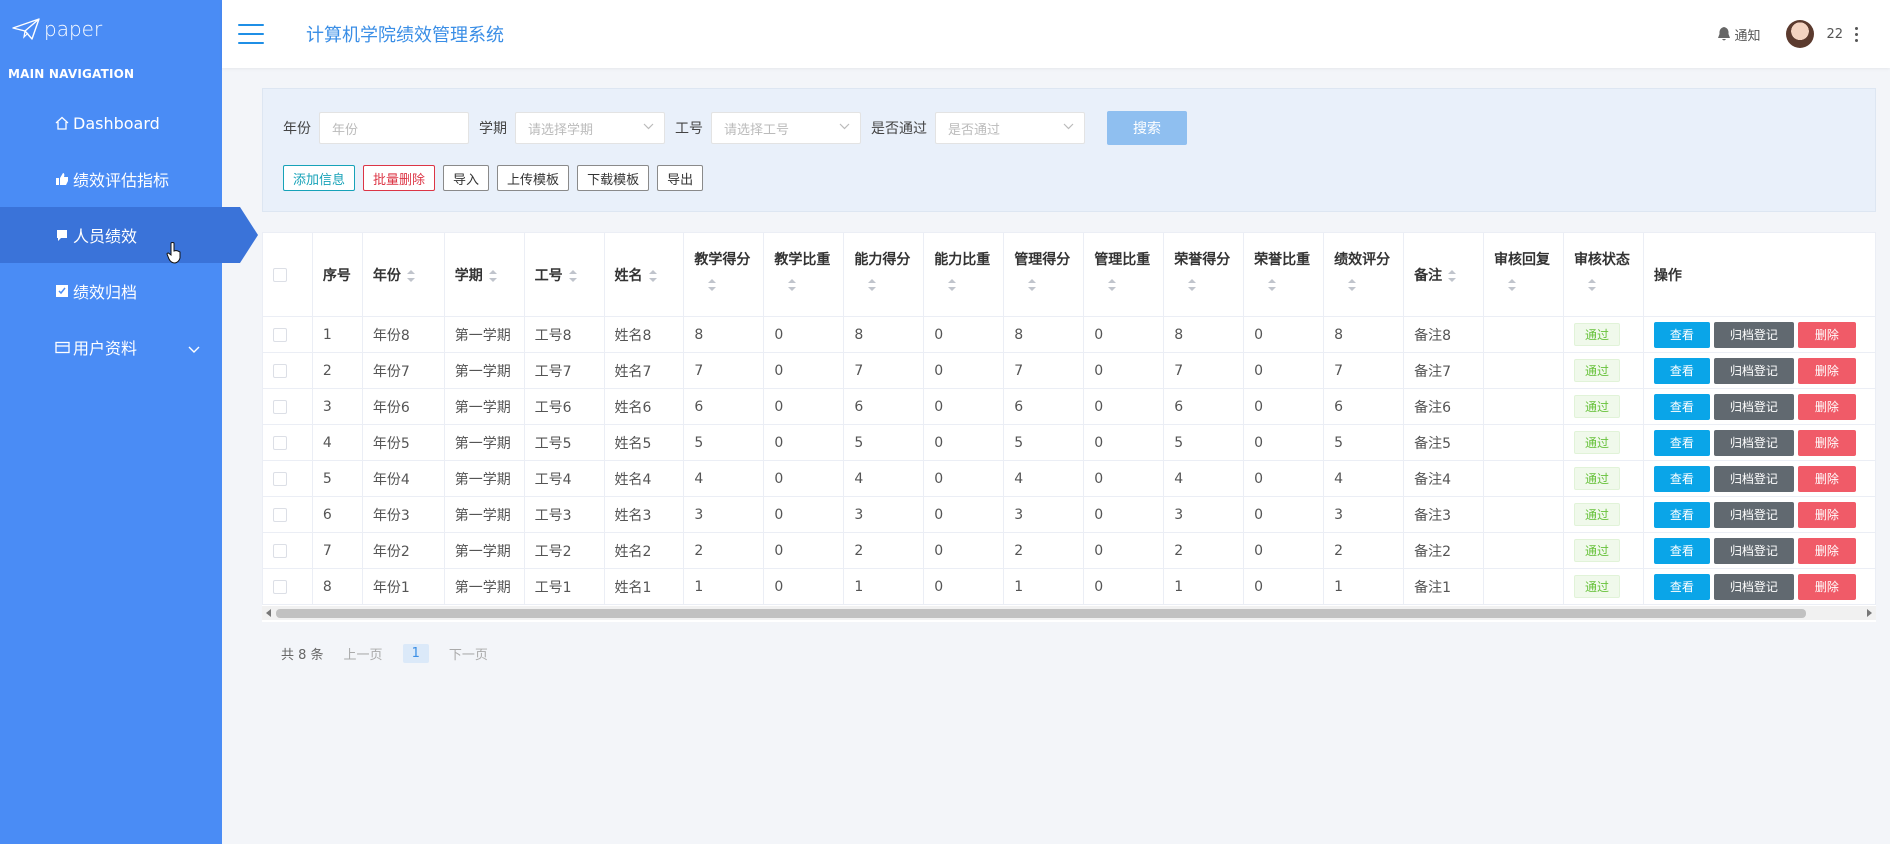 The width and height of the screenshot is (1890, 844). What do you see at coordinates (1147, 128) in the screenshot?
I see `search-button: 搜索` at bounding box center [1147, 128].